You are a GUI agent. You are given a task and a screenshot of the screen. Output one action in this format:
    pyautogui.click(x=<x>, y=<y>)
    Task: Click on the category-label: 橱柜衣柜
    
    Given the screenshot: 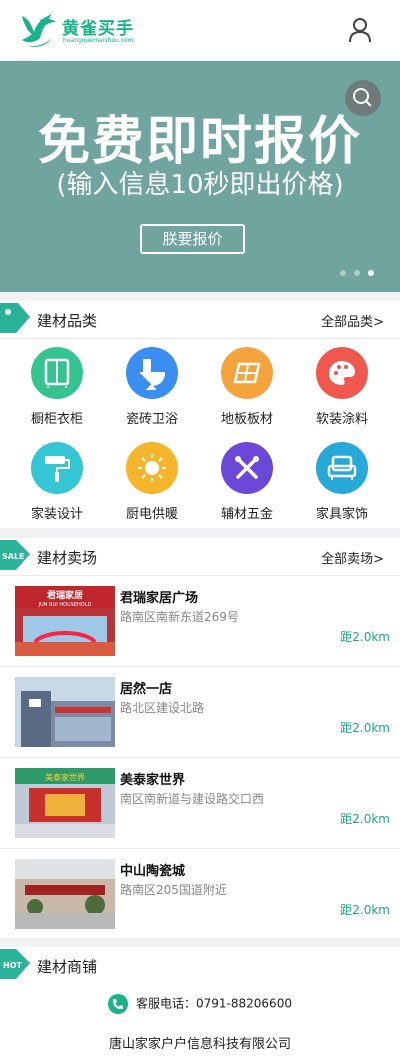 What is the action you would take?
    pyautogui.click(x=56, y=419)
    